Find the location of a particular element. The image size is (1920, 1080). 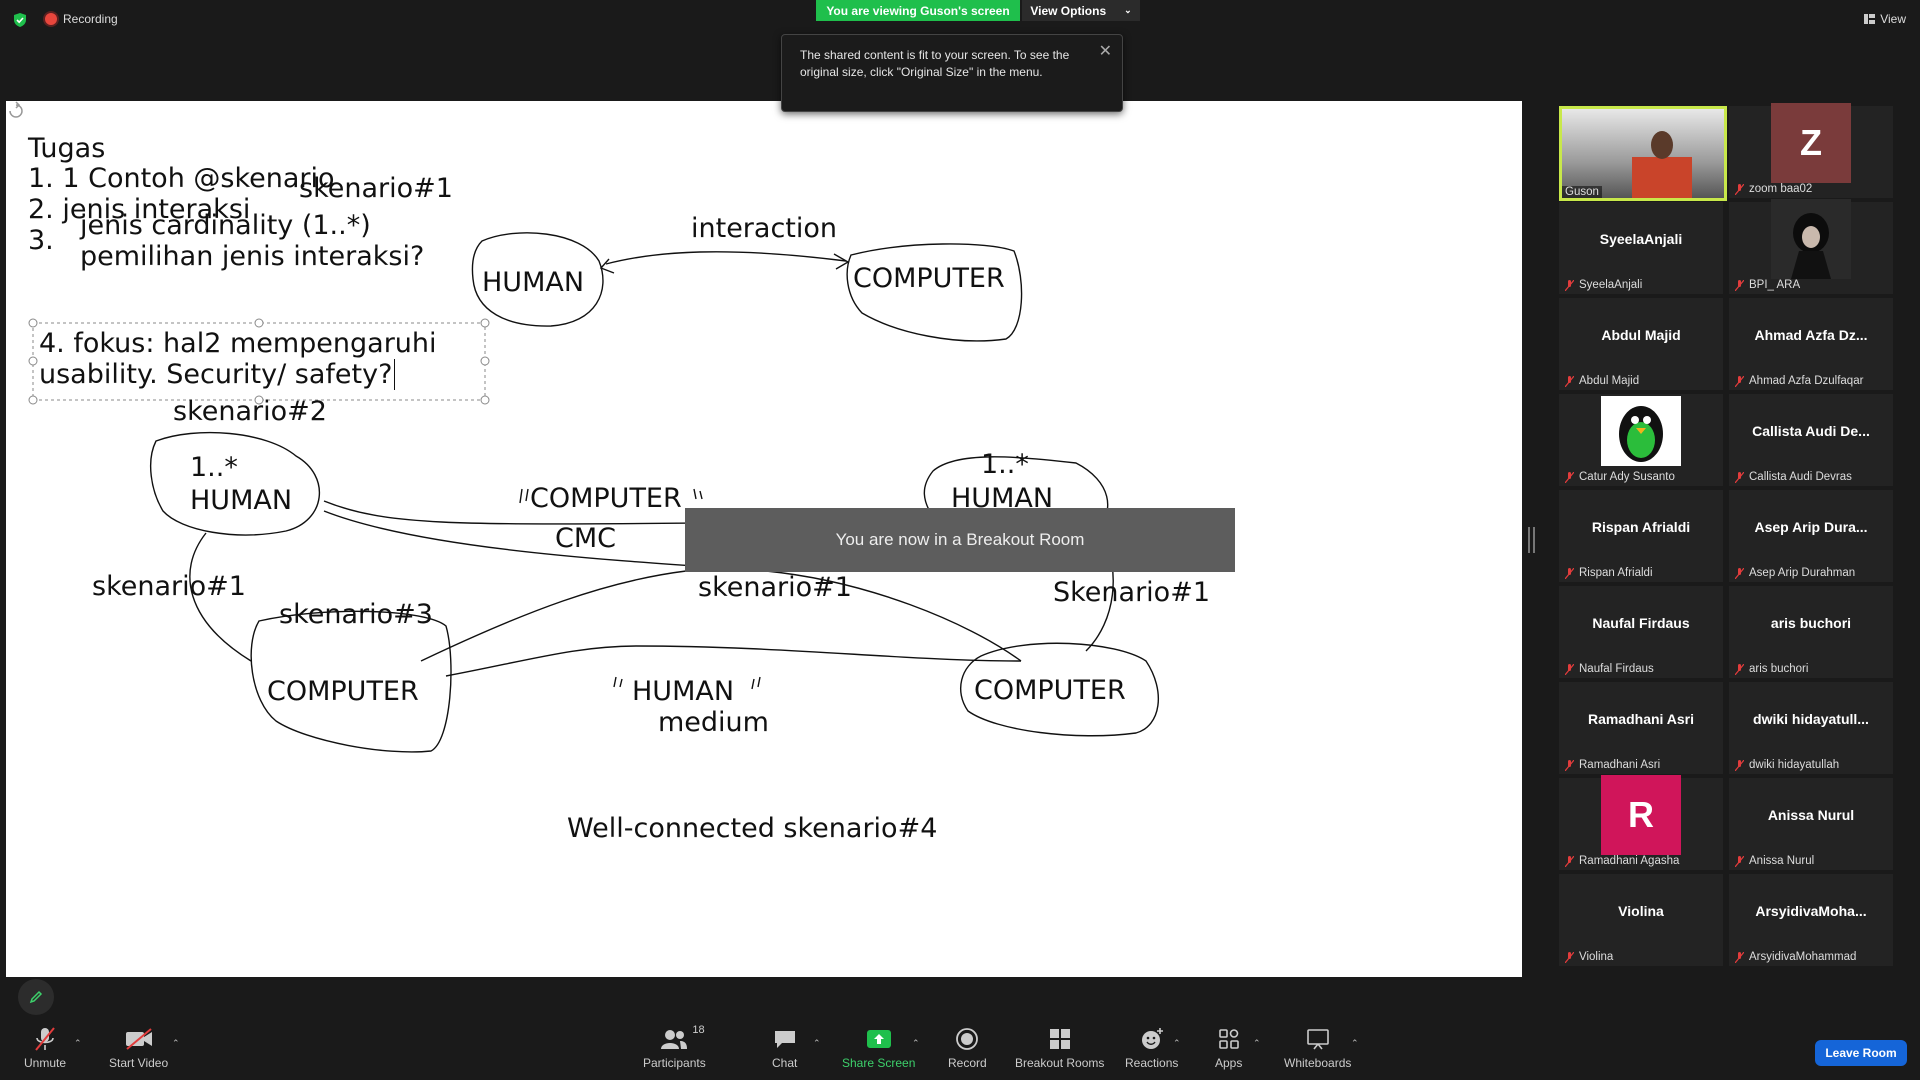

participant-tile: dwiki hidayatull... dwiki hidayatullah is located at coordinates (1811, 728).